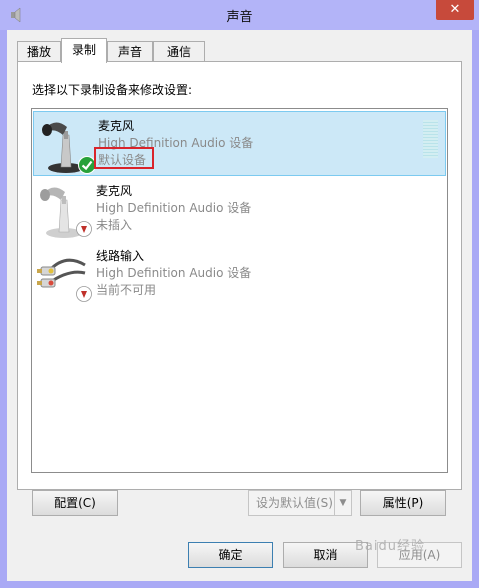  I want to click on set-default-button-label: 设为默认值(S), so click(294, 503).